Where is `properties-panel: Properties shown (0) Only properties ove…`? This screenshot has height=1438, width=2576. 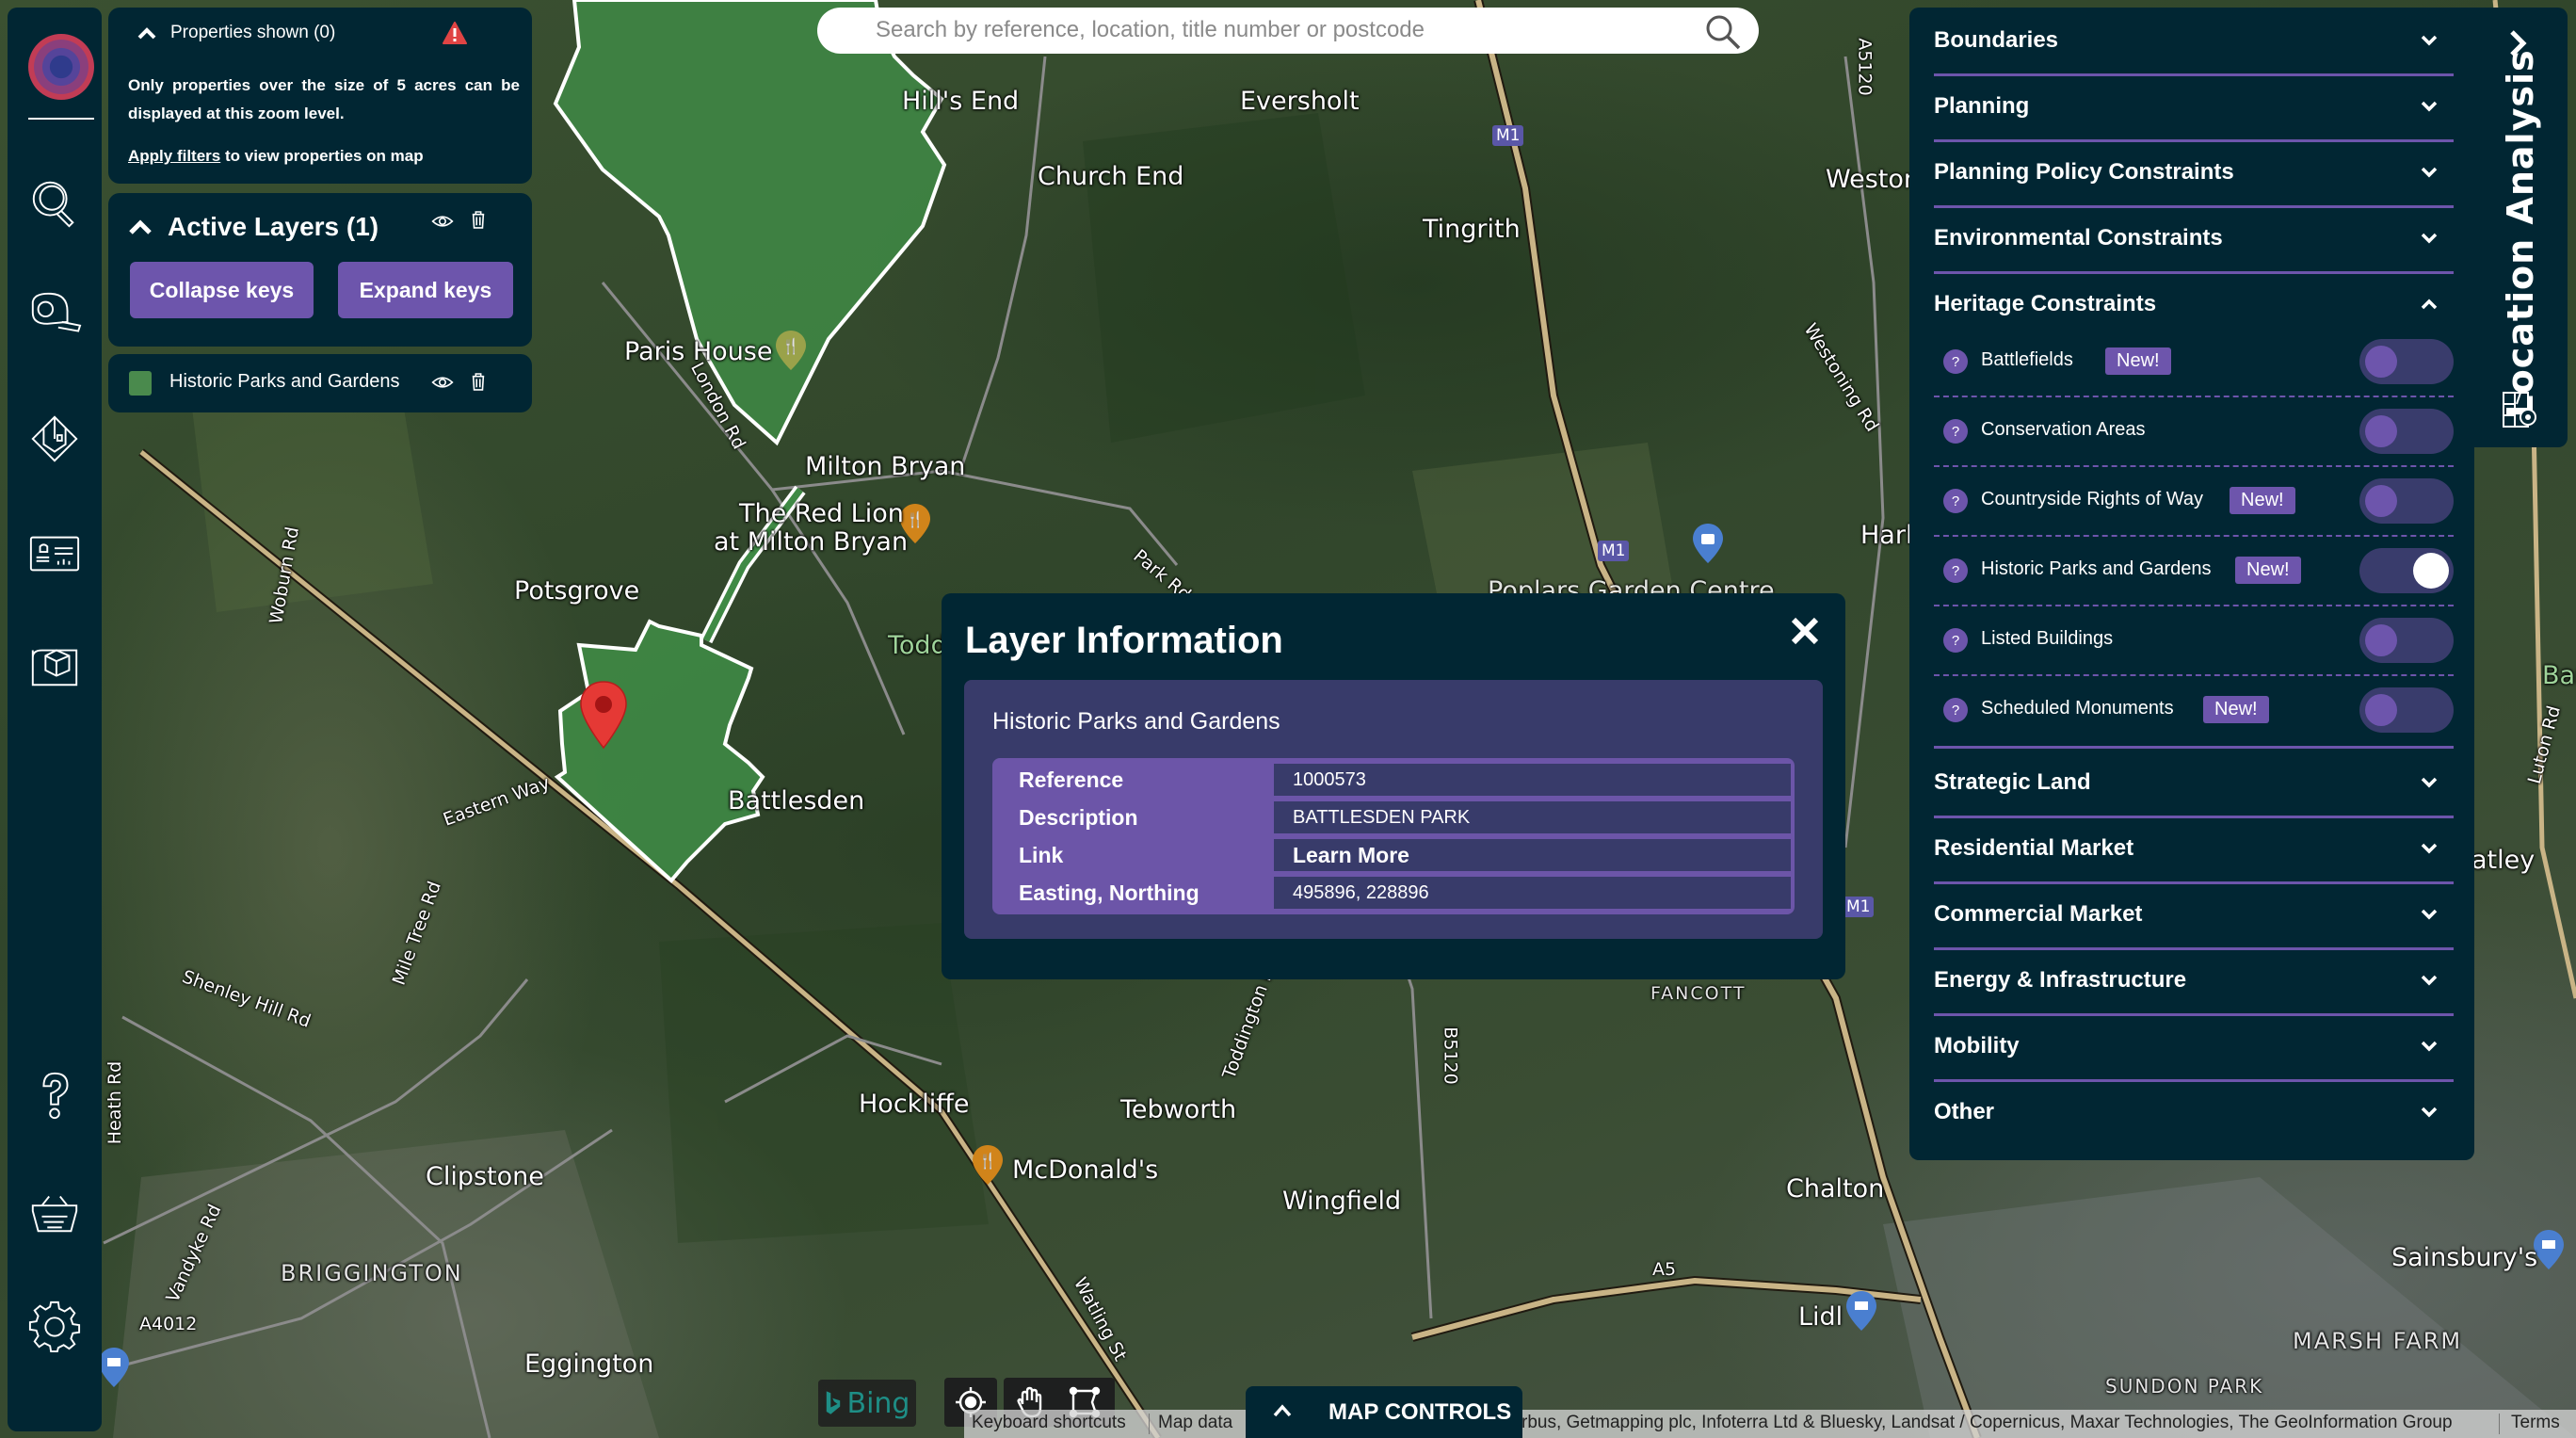 properties-panel: Properties shown (0) Only properties ove… is located at coordinates (320, 96).